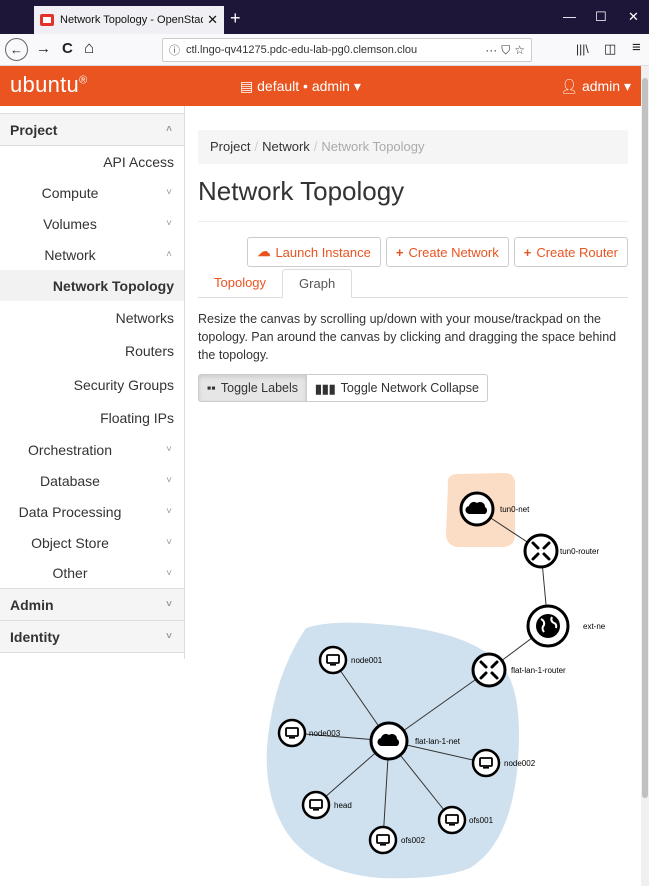  I want to click on sidebar-label: Floating IPs, so click(137, 417).